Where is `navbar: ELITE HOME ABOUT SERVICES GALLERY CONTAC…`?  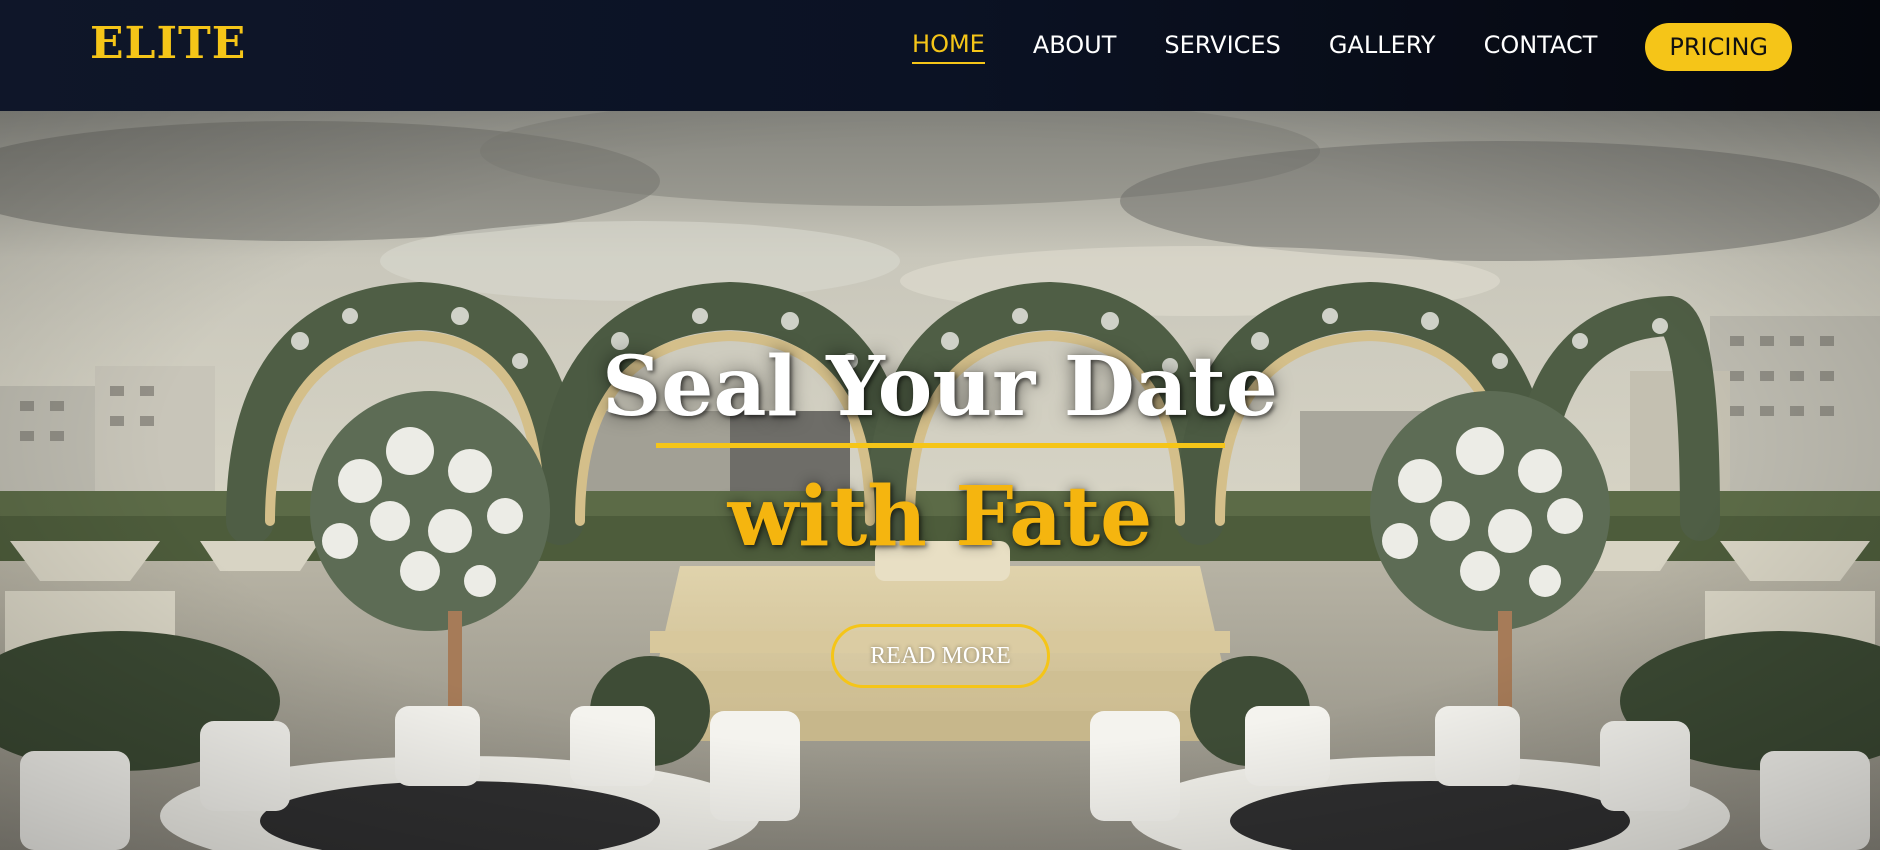 navbar: ELITE HOME ABOUT SERVICES GALLERY CONTAC… is located at coordinates (940, 55).